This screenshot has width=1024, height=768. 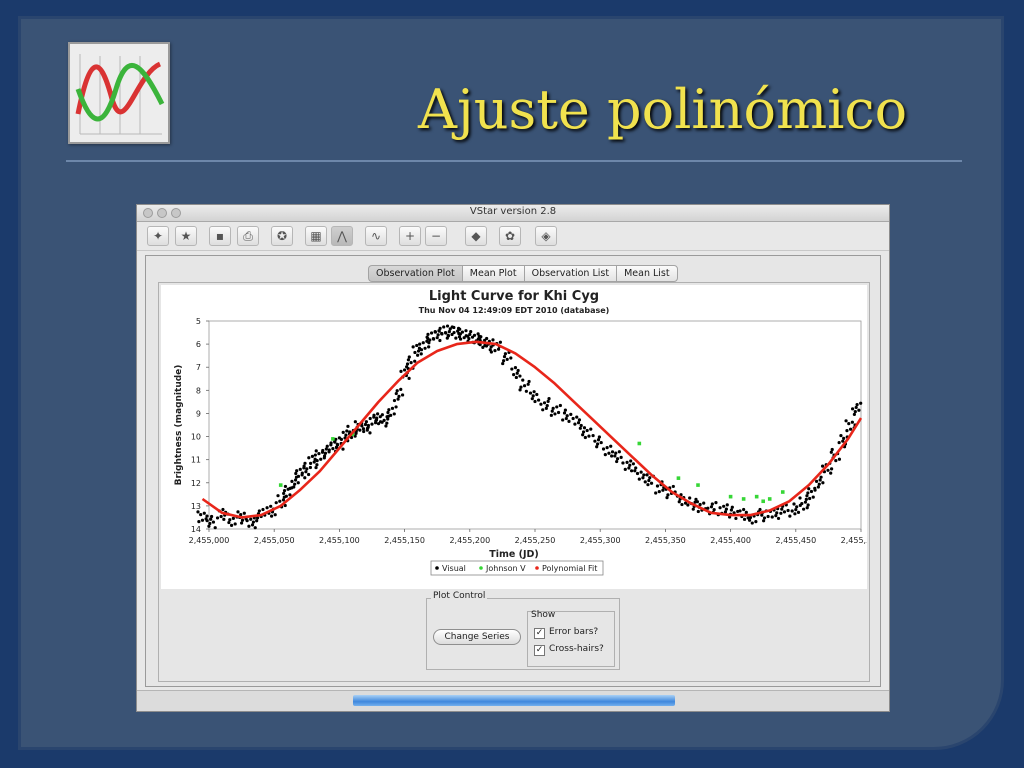 I want to click on save-icon: ▪, so click(x=220, y=236).